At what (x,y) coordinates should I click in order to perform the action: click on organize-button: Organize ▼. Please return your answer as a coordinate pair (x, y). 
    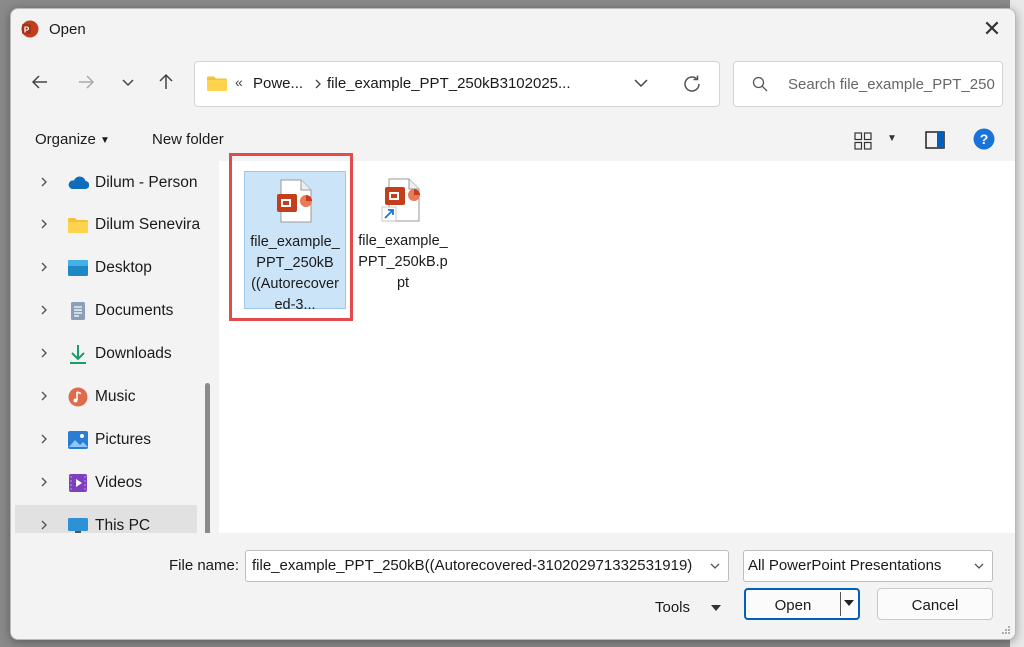
    Looking at the image, I should click on (72, 139).